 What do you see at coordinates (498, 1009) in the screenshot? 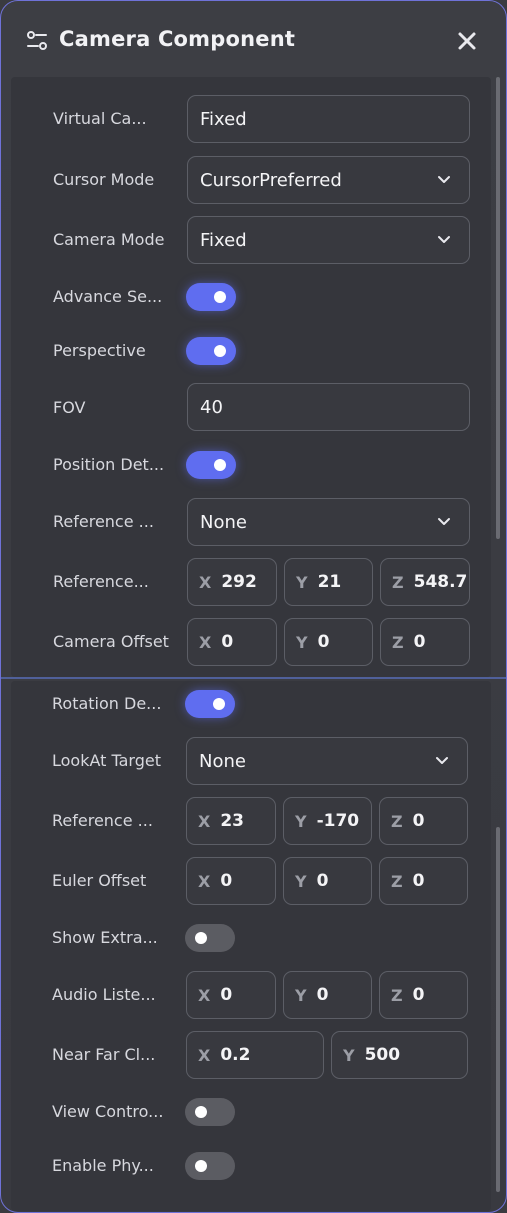
I see `scrollbar-bottom` at bounding box center [498, 1009].